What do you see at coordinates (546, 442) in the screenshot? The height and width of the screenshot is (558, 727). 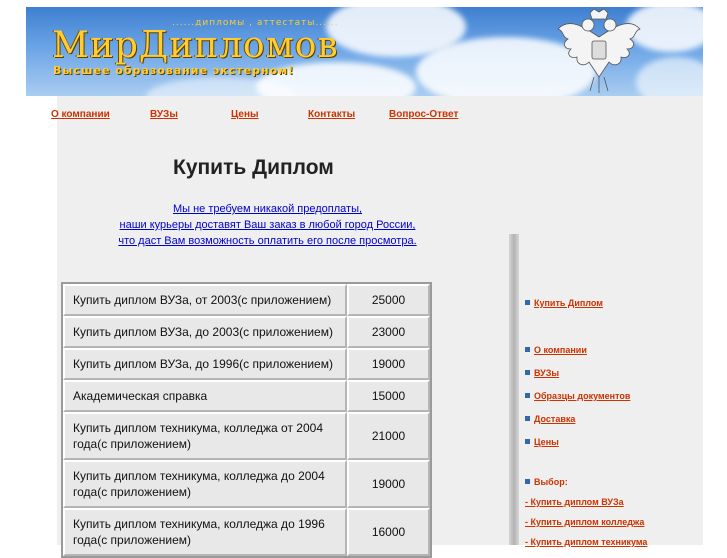 I see `sidebar-item-label: Цены` at bounding box center [546, 442].